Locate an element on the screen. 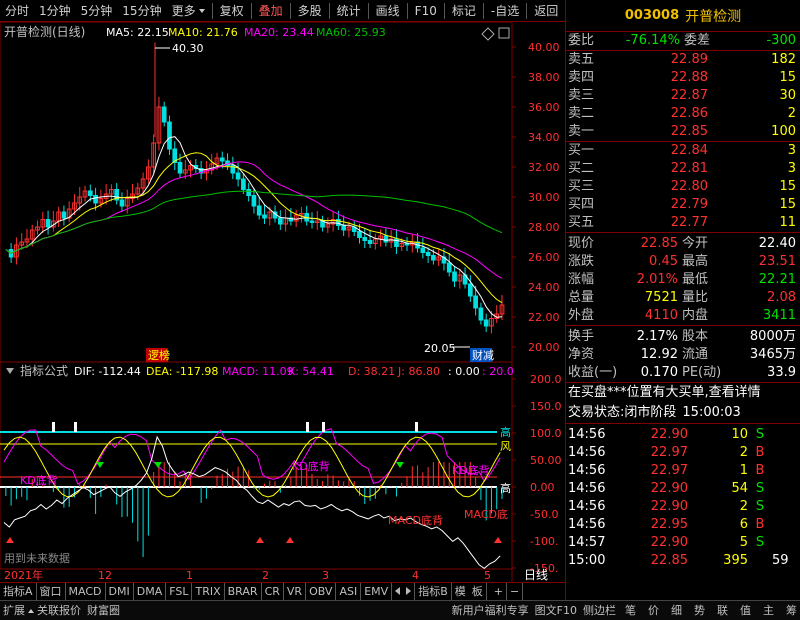 The image size is (800, 620). fund-value: 8000万 is located at coordinates (772, 336).